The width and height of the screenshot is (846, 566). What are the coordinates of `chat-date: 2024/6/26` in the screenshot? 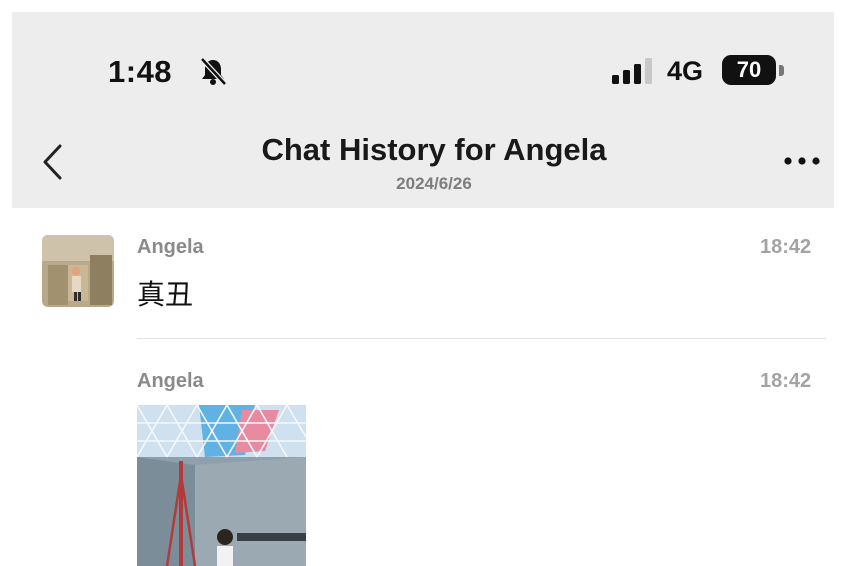 It's located at (434, 183).